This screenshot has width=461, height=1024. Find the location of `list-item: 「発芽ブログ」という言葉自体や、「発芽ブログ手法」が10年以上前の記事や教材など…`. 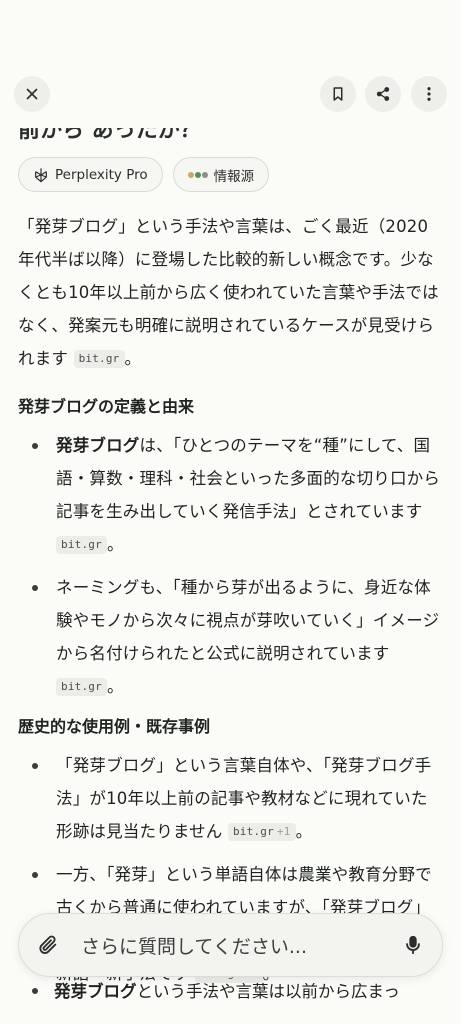

list-item: 「発芽ブログ」という言葉自体や、「発芽ブログ手法」が10年以上前の記事や教材など… is located at coordinates (230, 798).